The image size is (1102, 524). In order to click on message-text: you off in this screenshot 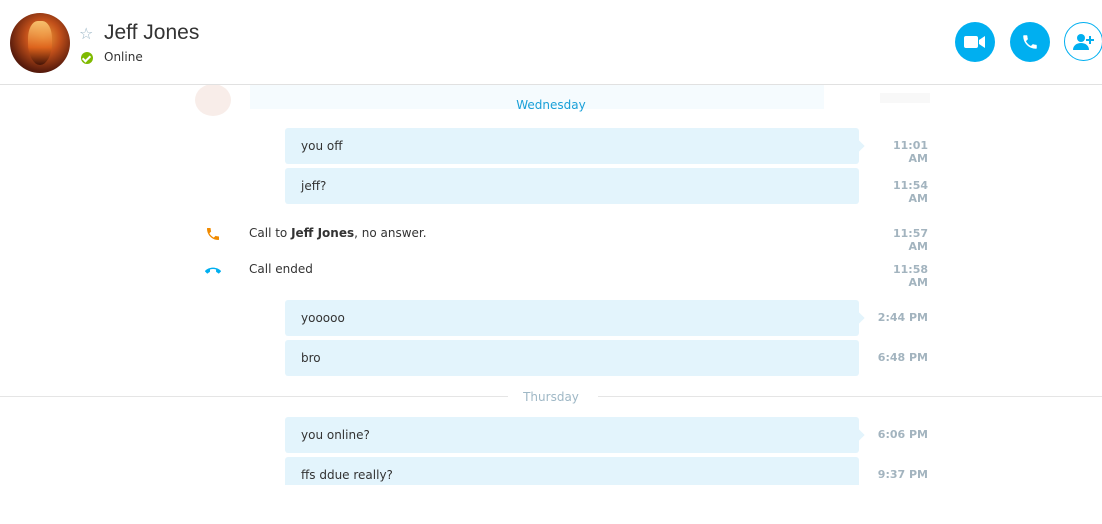, I will do `click(322, 146)`.